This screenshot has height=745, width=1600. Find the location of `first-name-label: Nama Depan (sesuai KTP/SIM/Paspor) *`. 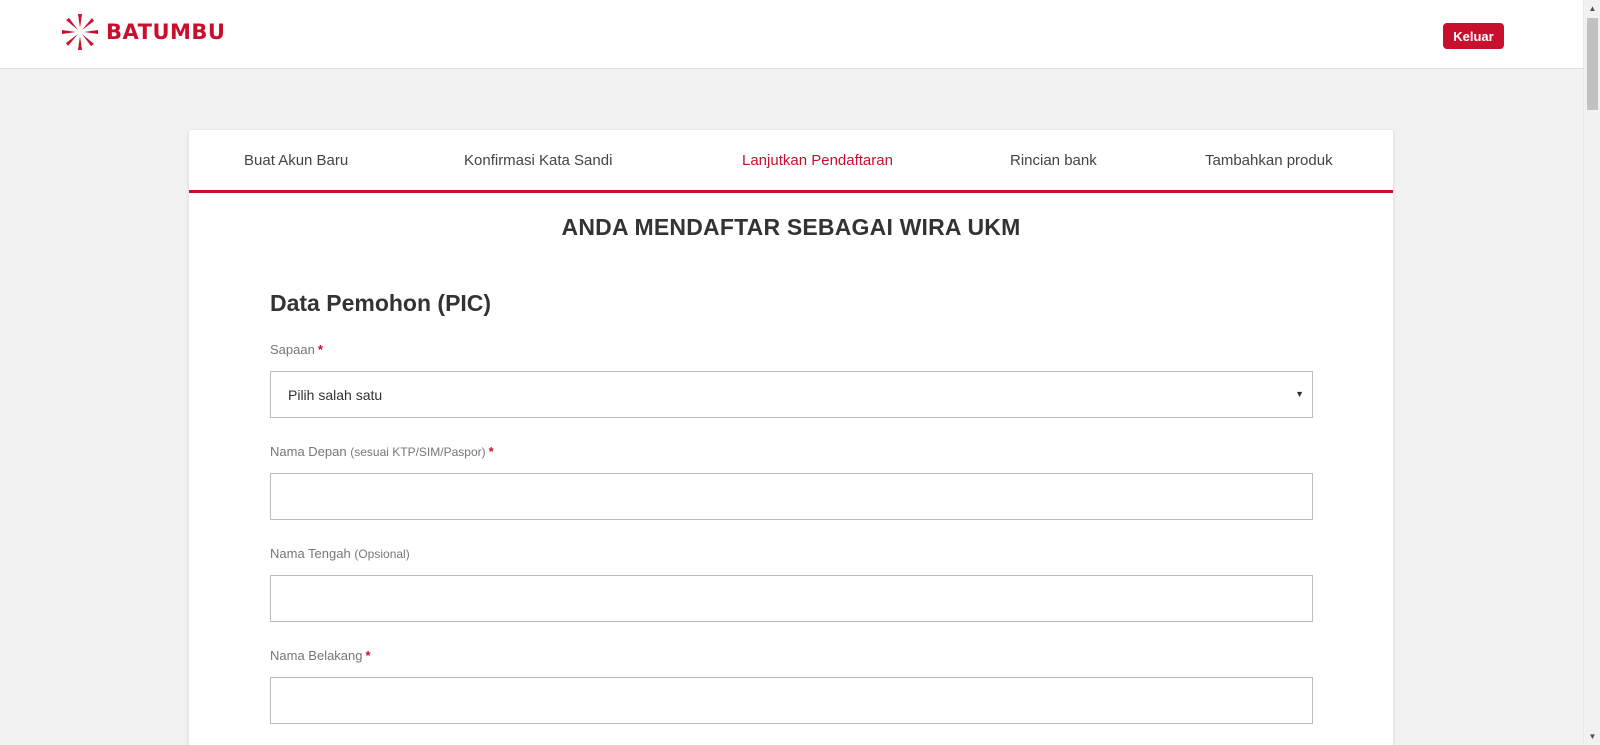

first-name-label: Nama Depan (sesuai KTP/SIM/Paspor) * is located at coordinates (382, 451).